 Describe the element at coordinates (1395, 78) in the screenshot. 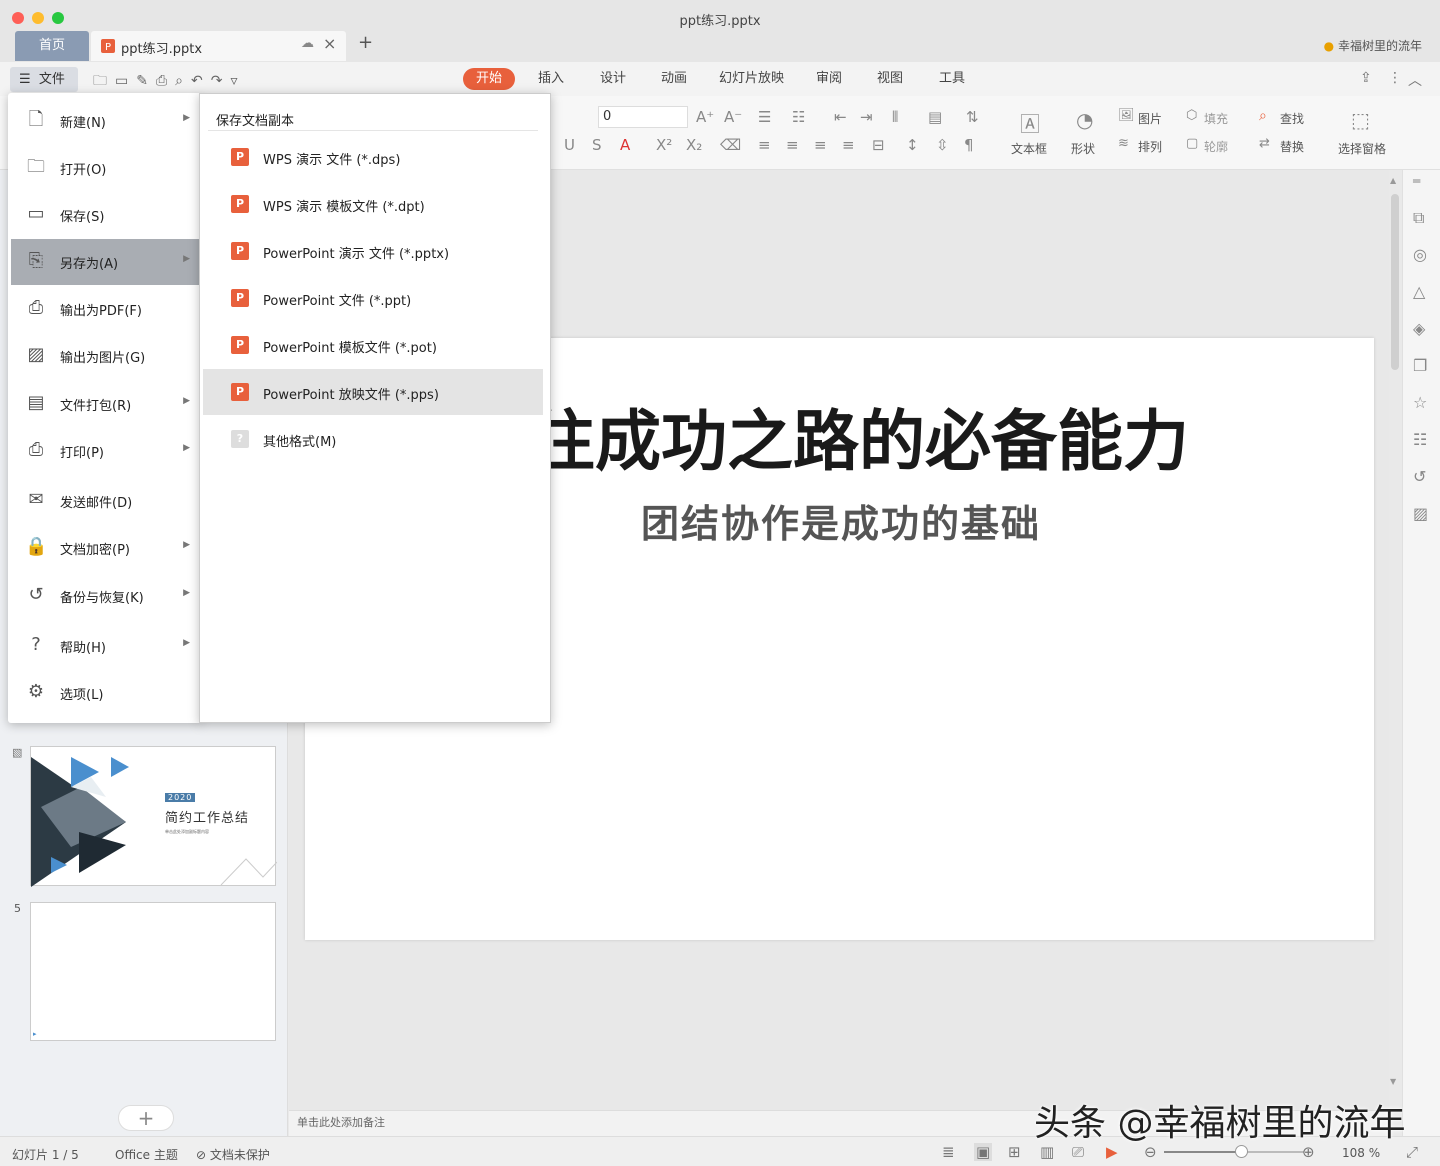

I see `more-icon: ⋮` at that location.